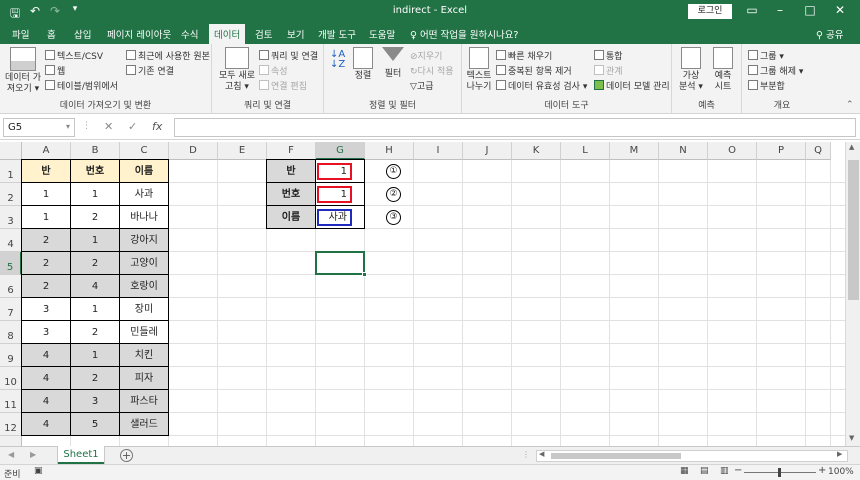  I want to click on scroll-up-icon: ▲, so click(851, 147).